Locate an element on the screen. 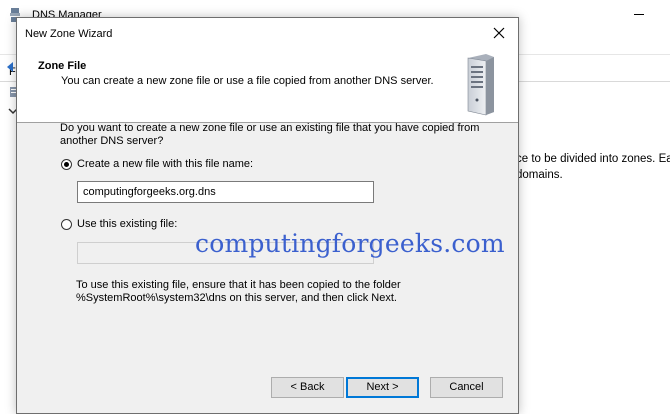 The height and width of the screenshot is (414, 670). use-existing-radio is located at coordinates (66, 224).